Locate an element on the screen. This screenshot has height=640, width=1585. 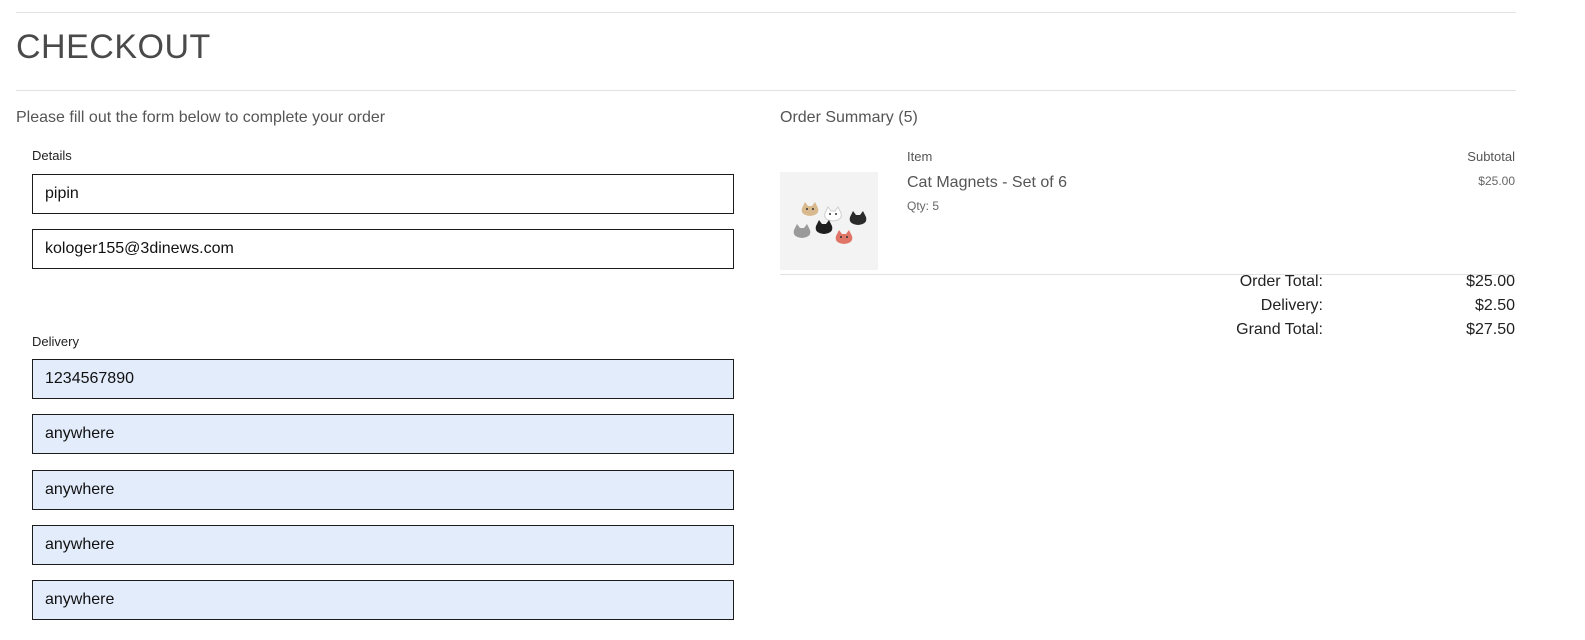
order-summary-title: Order Summary (5) is located at coordinates (849, 117).